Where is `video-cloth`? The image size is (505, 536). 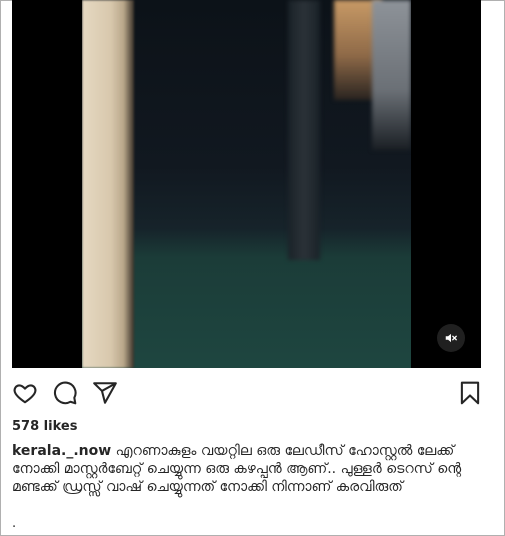
video-cloth is located at coordinates (391, 75).